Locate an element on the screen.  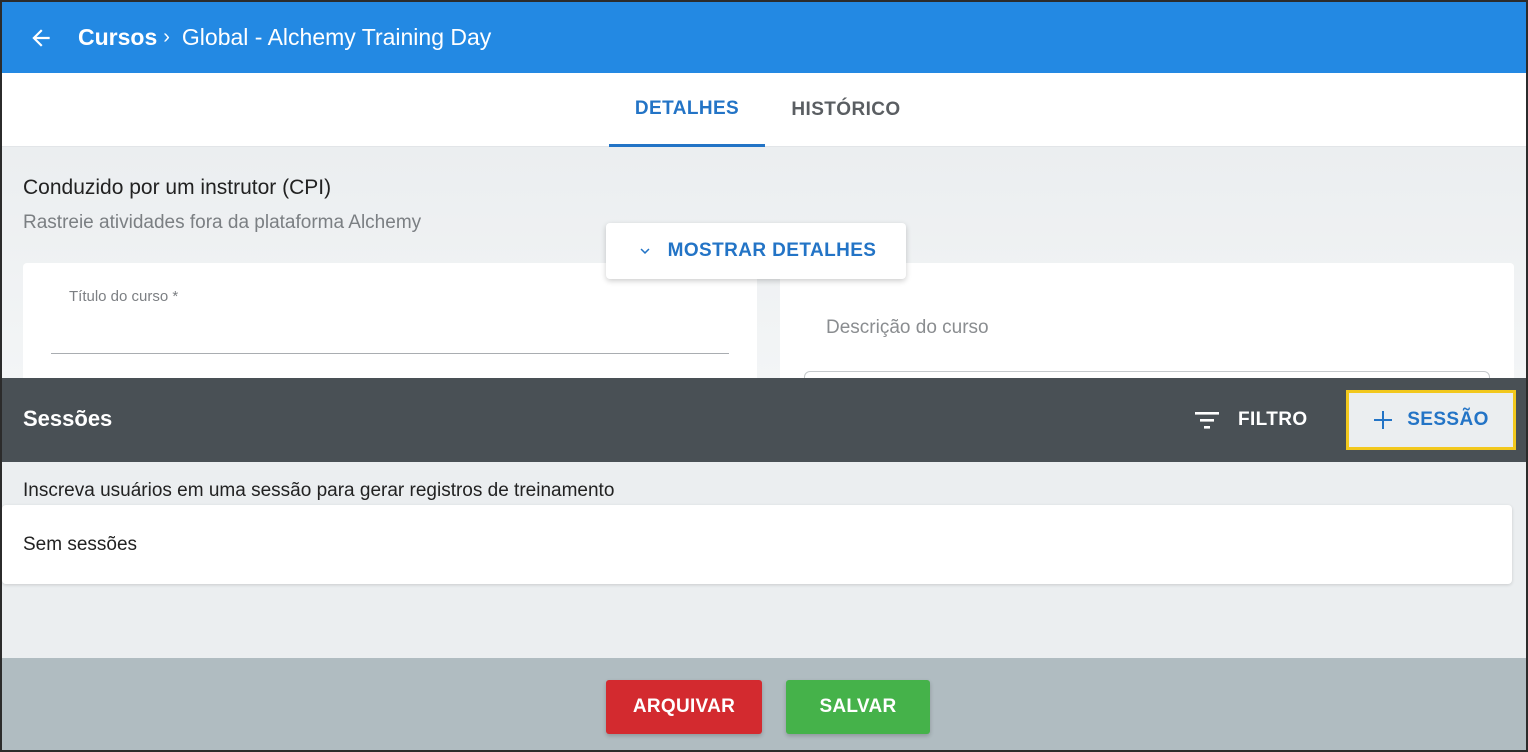
add-session-button: SESSÃO is located at coordinates (1431, 420).